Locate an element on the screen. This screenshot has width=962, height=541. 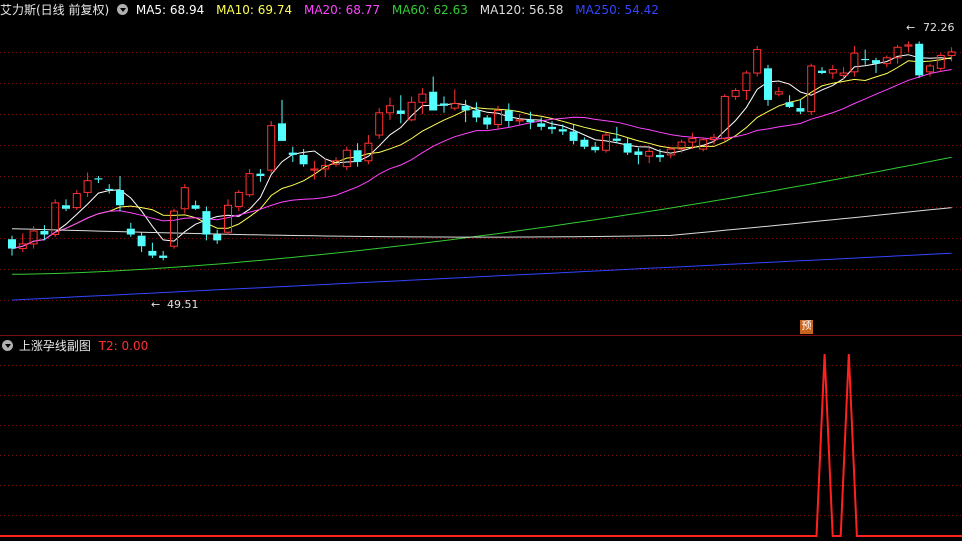
ma250-line is located at coordinates (481, 276).